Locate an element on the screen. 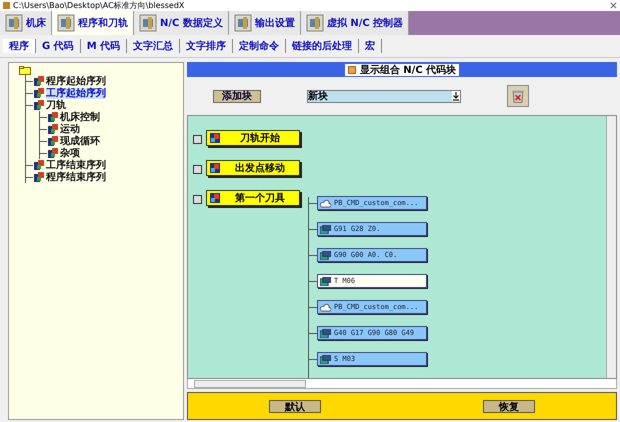 The height and width of the screenshot is (422, 620). tab: 虚拟 N/C 控制器 is located at coordinates (355, 23).